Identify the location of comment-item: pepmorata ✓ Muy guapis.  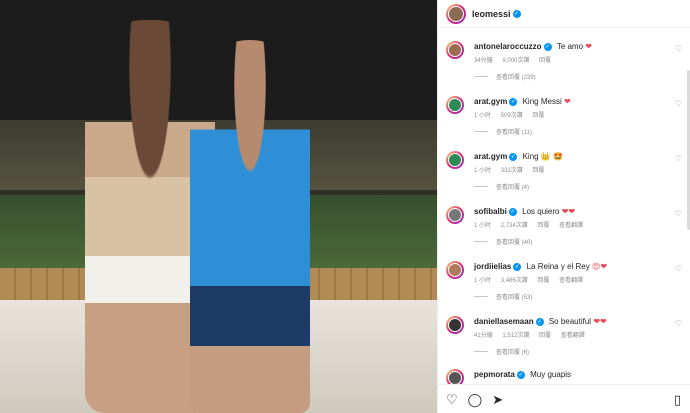
(566, 376).